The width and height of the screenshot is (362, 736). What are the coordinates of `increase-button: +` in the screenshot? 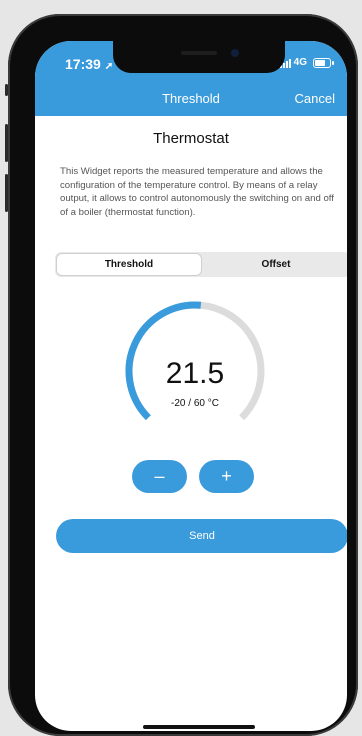 It's located at (226, 476).